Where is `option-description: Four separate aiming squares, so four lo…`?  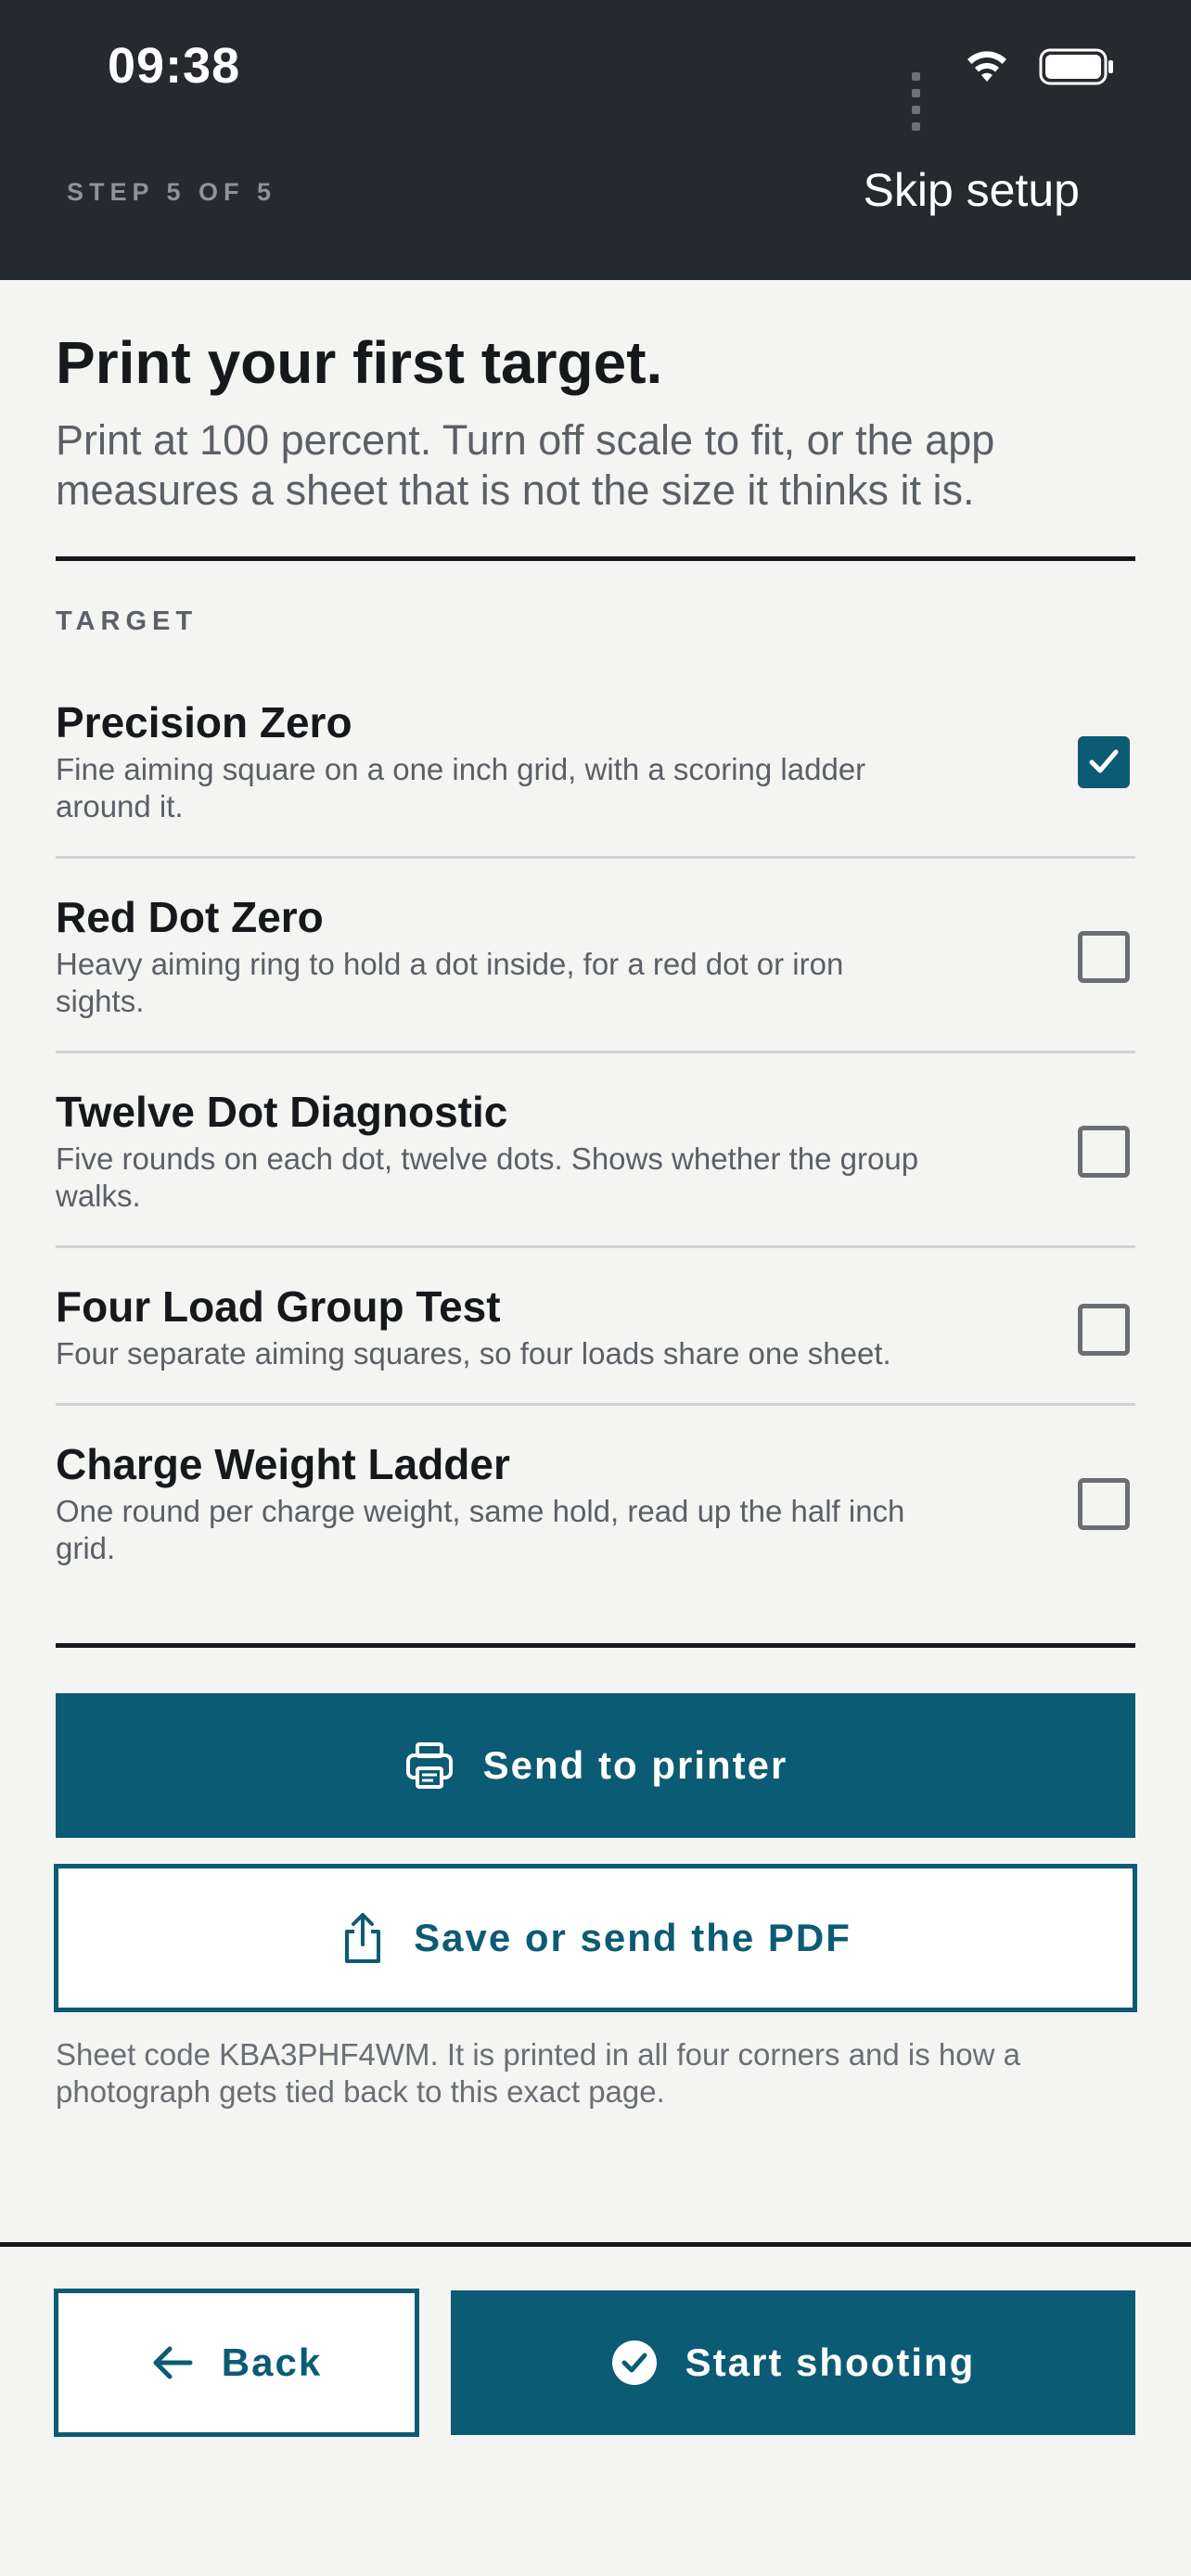
option-description: Four separate aiming squares, so four lo… is located at coordinates (473, 1353).